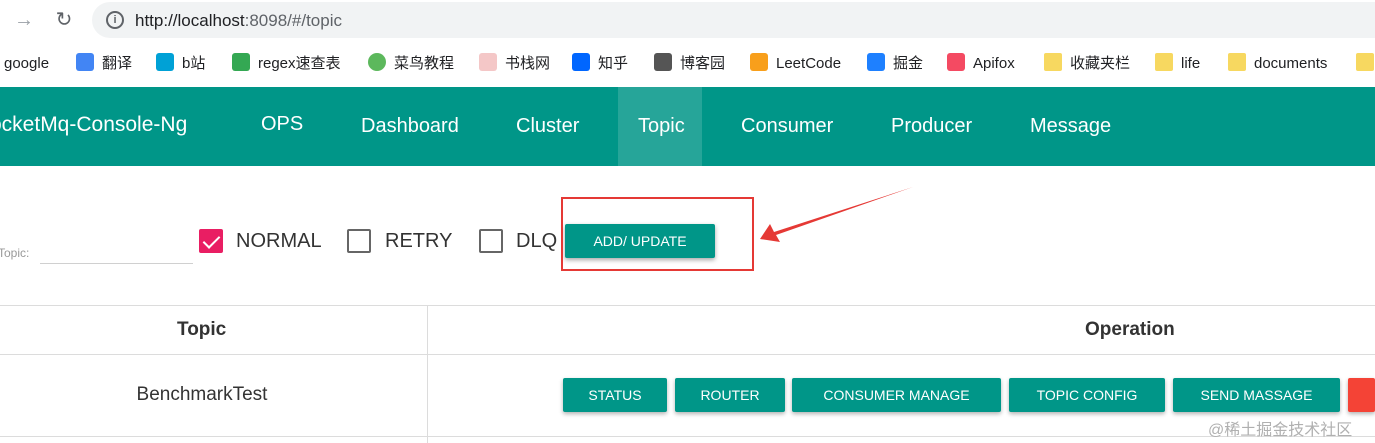 The image size is (1375, 443). I want to click on topic-filter-input, so click(116, 250).